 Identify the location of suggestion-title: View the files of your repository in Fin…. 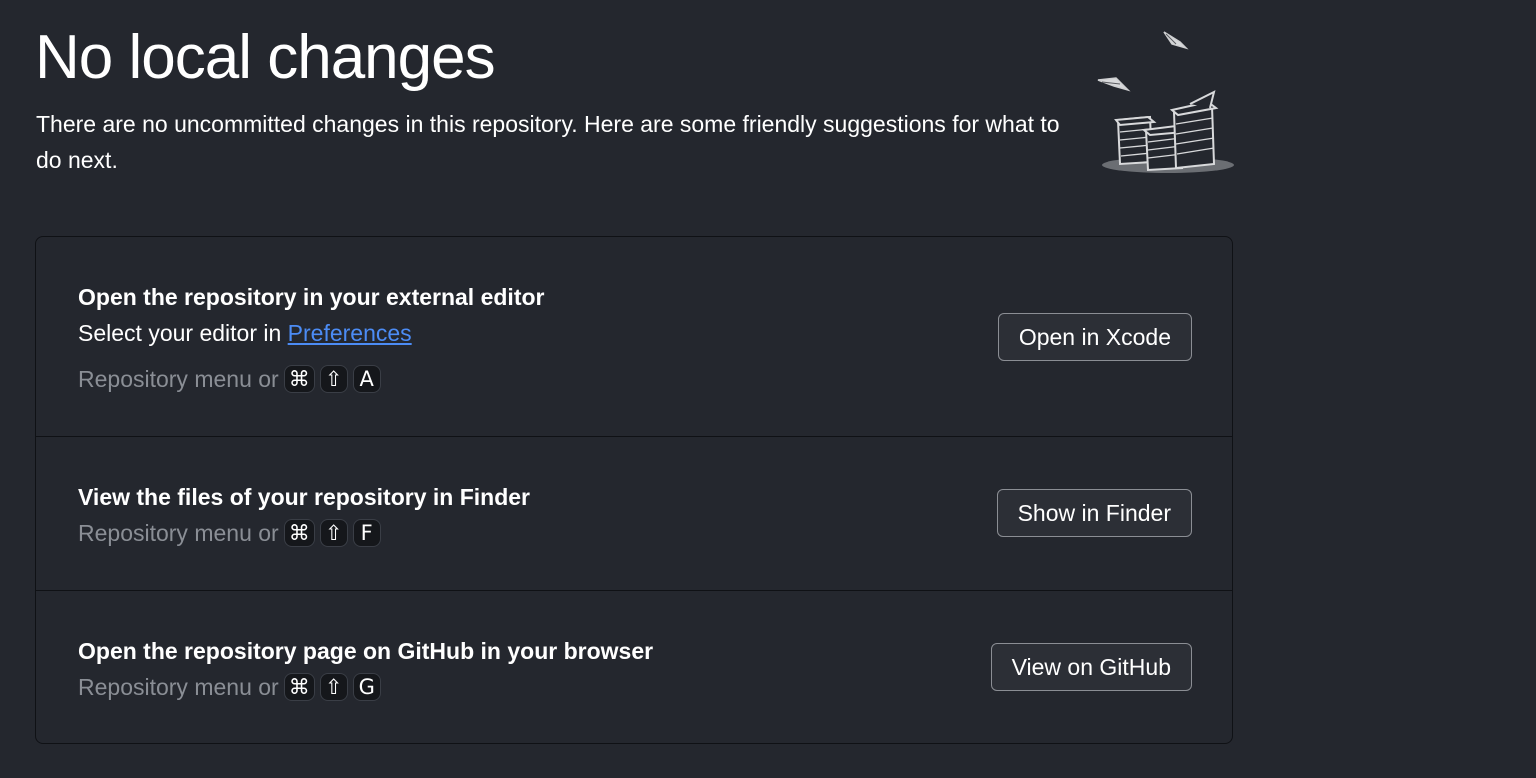
(304, 497).